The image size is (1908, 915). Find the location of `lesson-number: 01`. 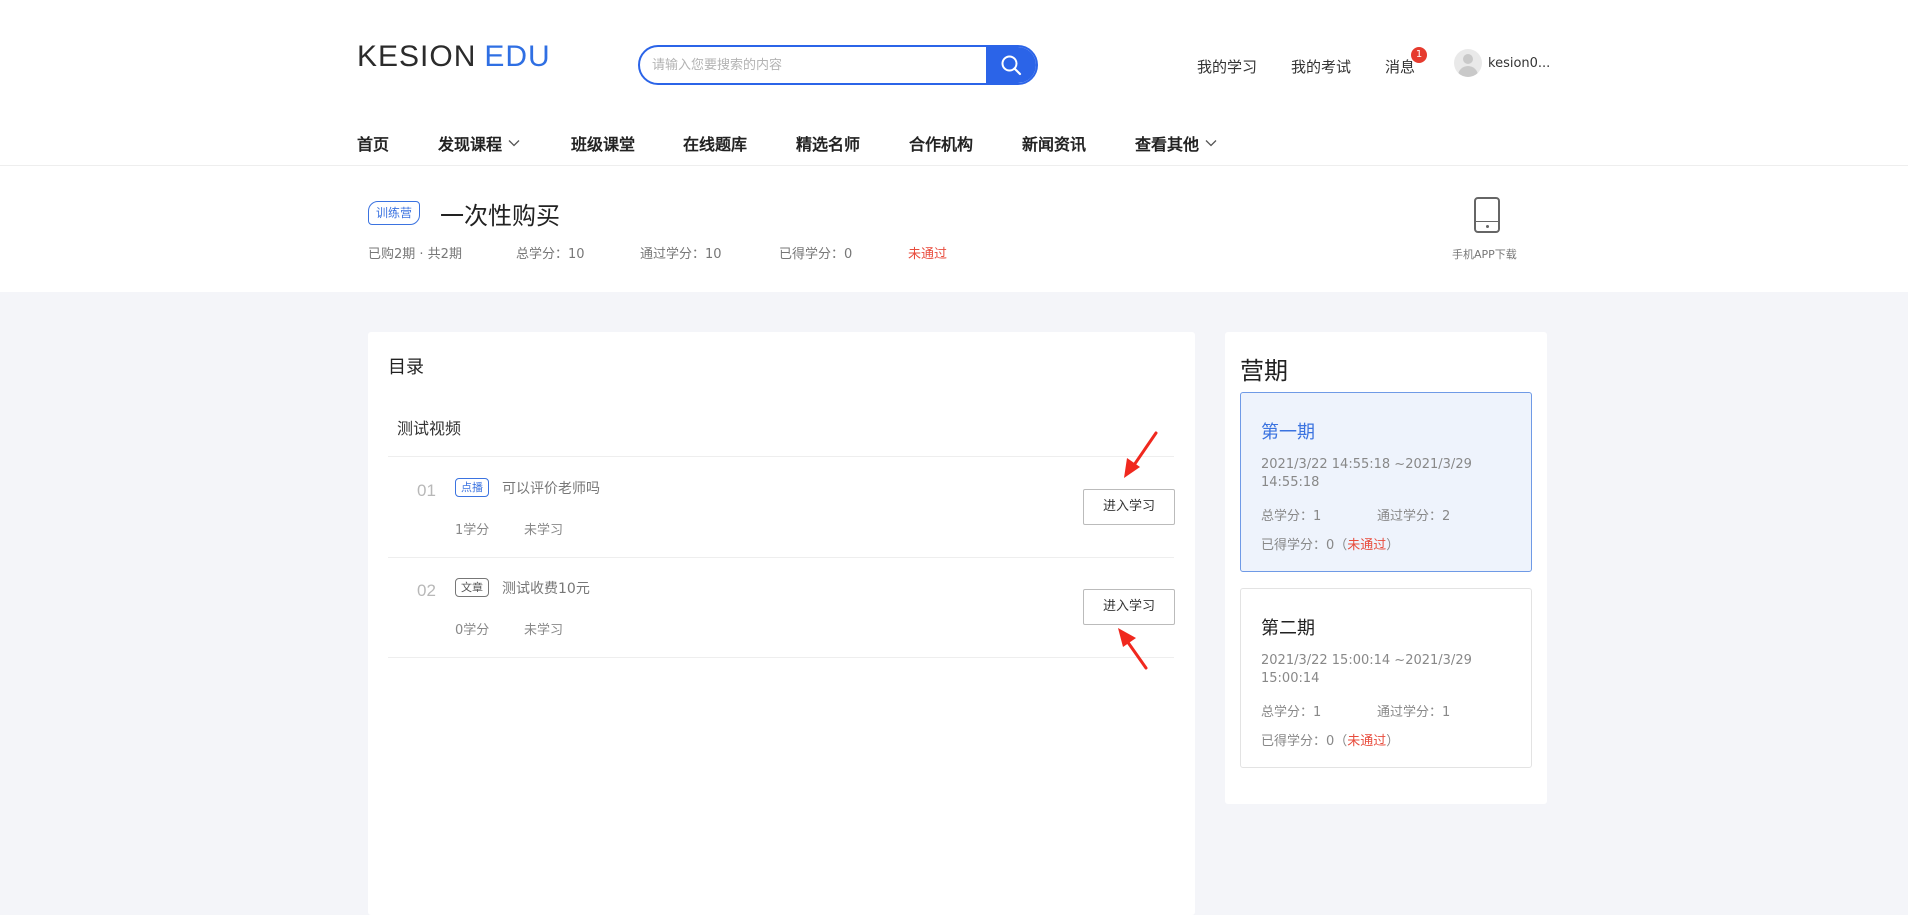

lesson-number: 01 is located at coordinates (426, 490).